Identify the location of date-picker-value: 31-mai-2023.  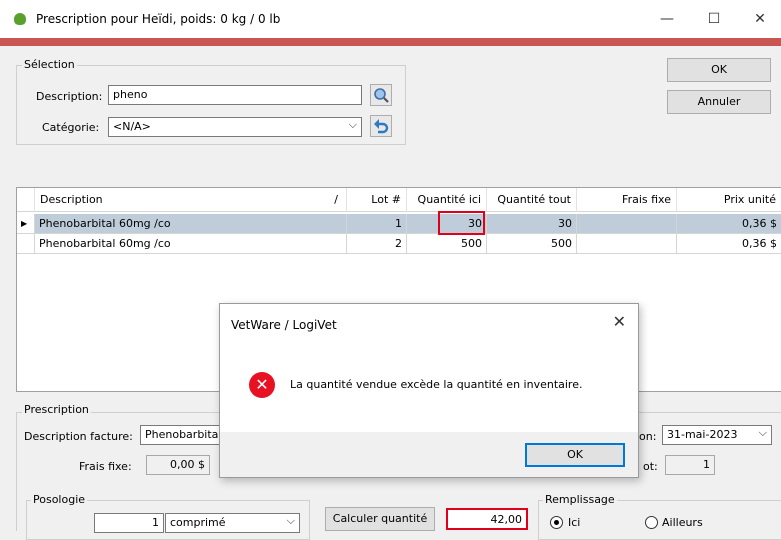
(702, 434).